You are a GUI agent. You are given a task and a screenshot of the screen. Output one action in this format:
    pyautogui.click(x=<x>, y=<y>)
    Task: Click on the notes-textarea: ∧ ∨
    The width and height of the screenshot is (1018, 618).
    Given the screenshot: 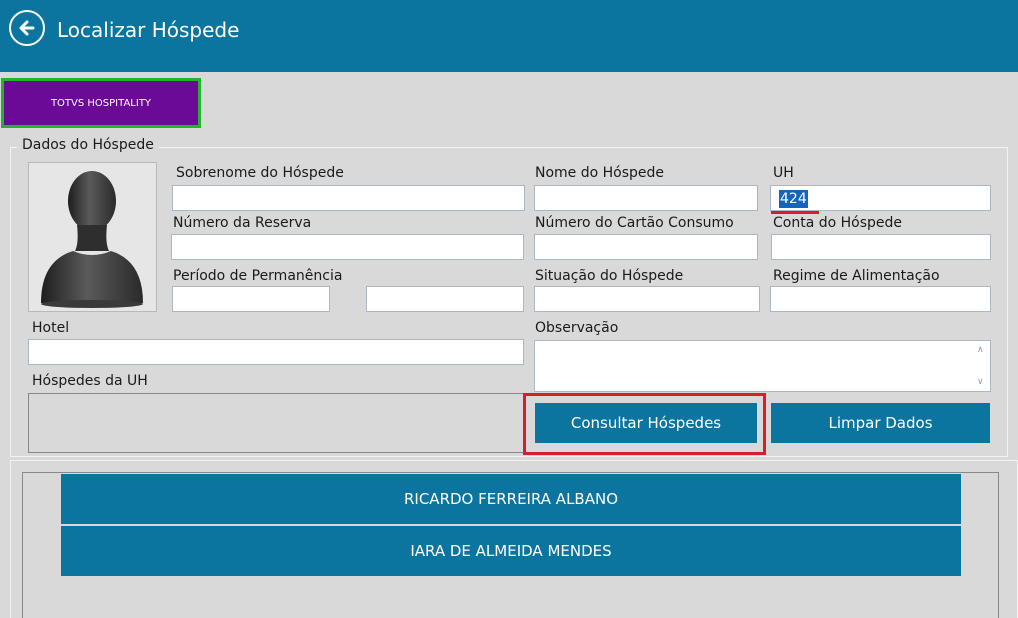 What is the action you would take?
    pyautogui.click(x=762, y=366)
    